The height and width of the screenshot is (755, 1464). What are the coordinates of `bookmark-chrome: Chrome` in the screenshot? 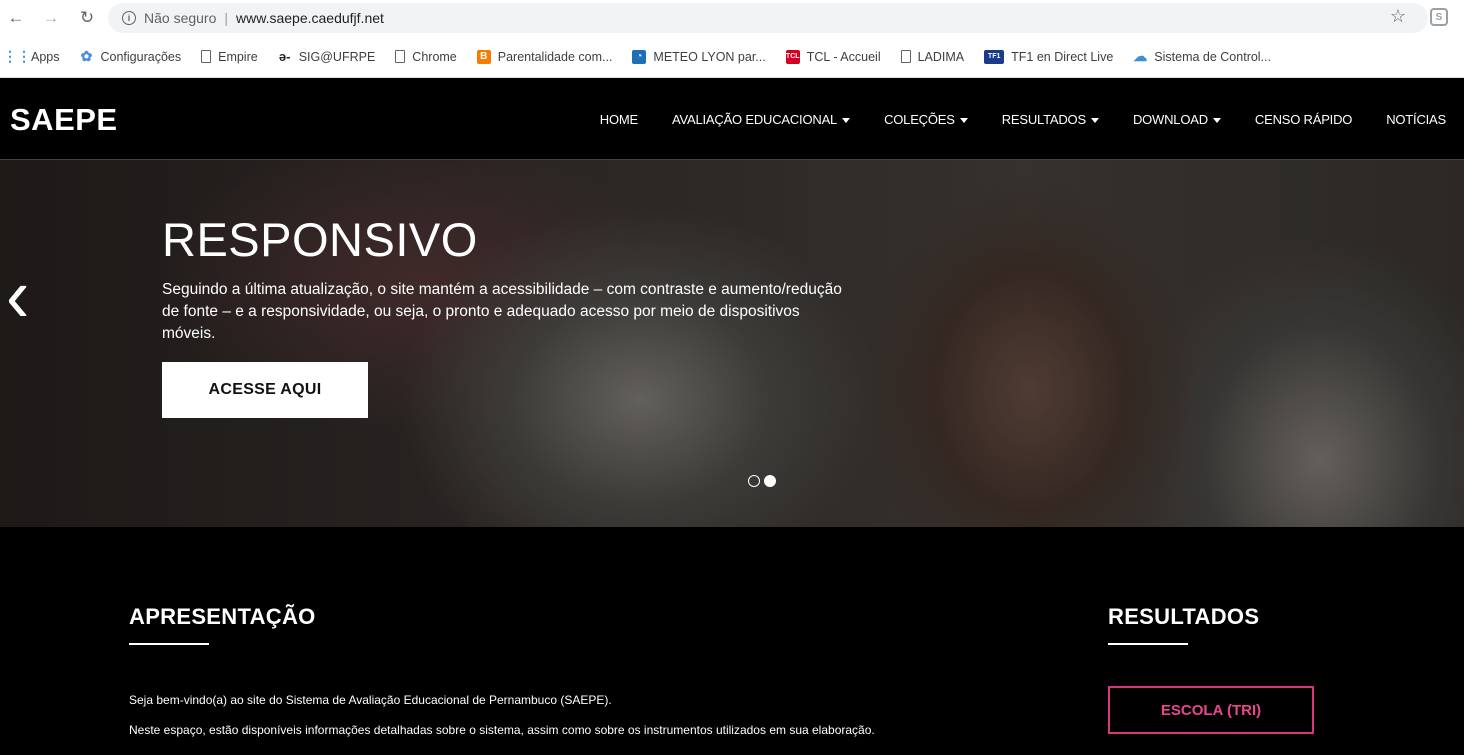 It's located at (426, 56).